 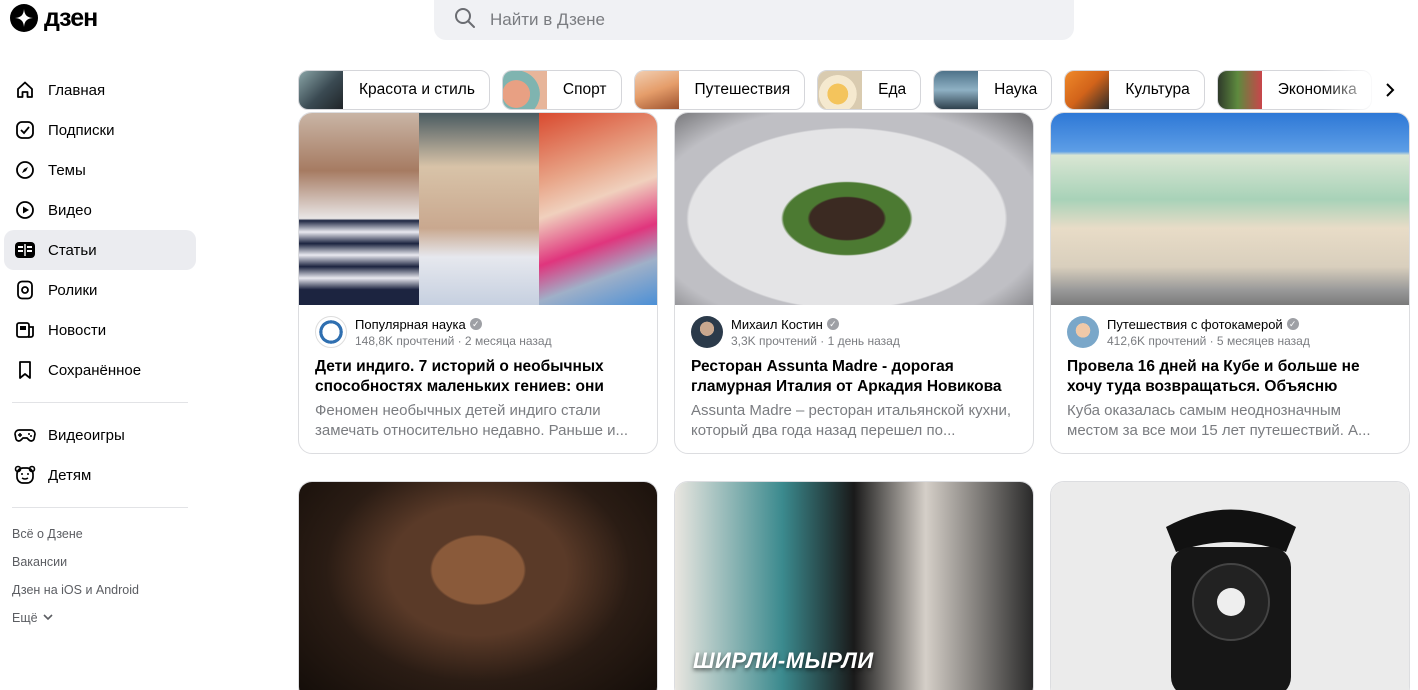 What do you see at coordinates (100, 290) in the screenshot?
I see `sidebar-item-shorts: Ролики` at bounding box center [100, 290].